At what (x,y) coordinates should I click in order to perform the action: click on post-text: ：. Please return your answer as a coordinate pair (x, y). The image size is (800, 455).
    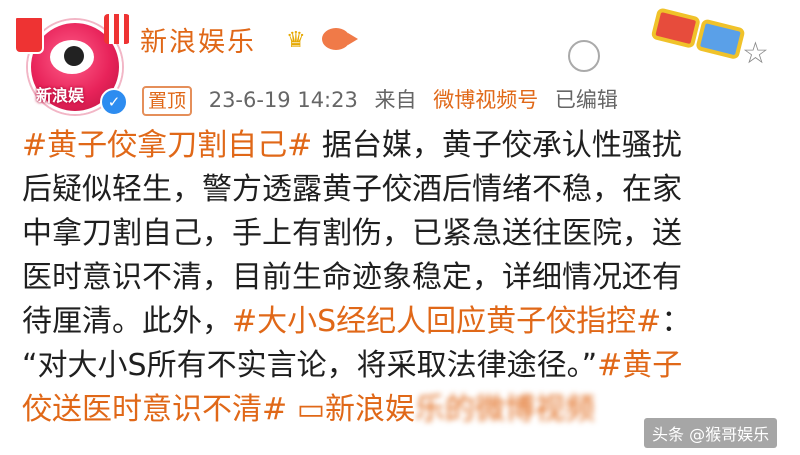
    Looking at the image, I should click on (676, 321).